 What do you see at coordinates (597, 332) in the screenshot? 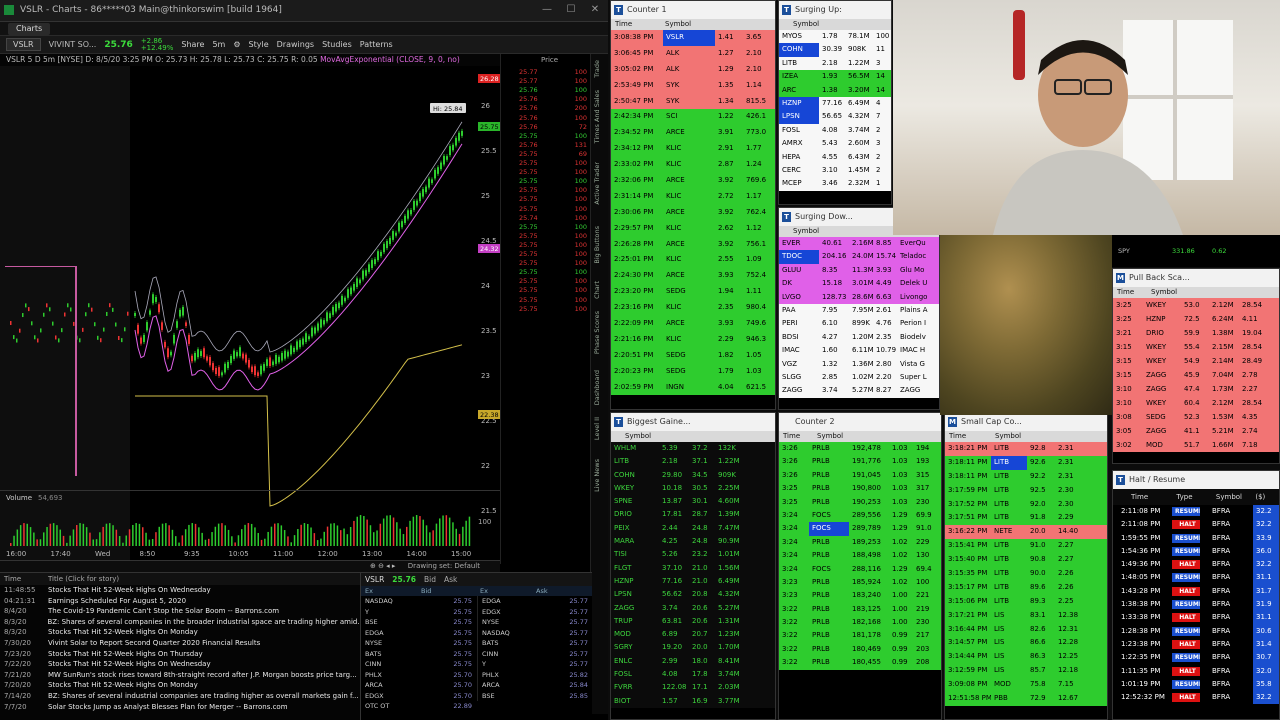
I see `side-tab-5: Phase Scores` at bounding box center [597, 332].